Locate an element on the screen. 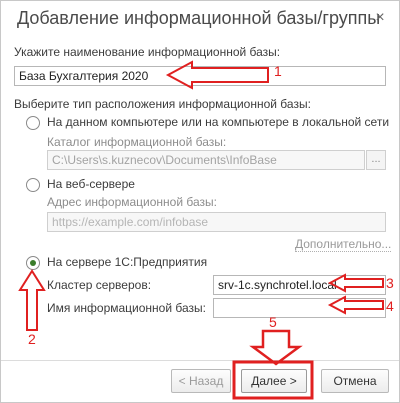  cluster-label: Кластер серверов: is located at coordinates (99, 285).